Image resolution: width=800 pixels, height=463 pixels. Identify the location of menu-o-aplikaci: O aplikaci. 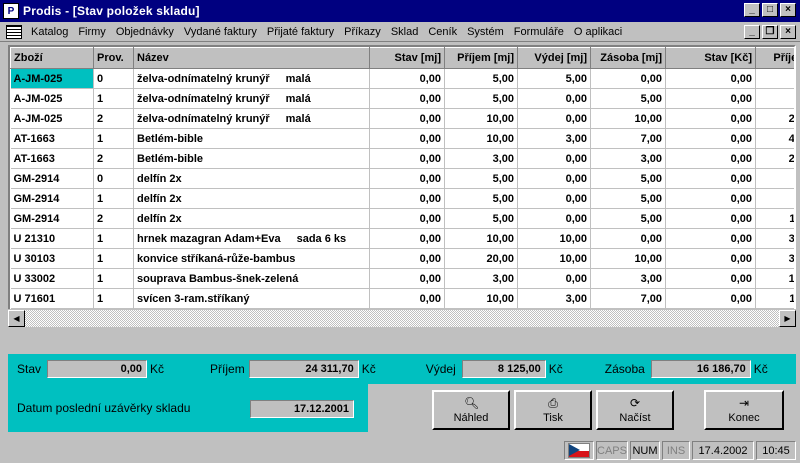
(598, 32).